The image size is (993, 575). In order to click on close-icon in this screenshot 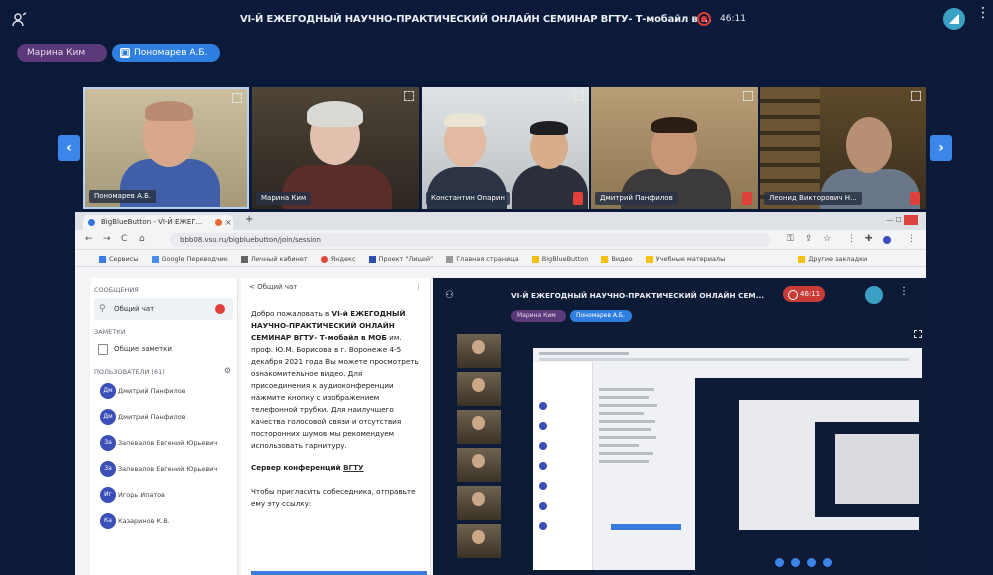, I will do `click(911, 220)`.